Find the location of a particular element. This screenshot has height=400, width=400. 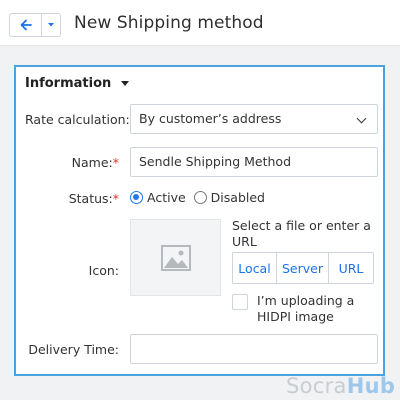

status-disabled-label: Disabled is located at coordinates (238, 197).